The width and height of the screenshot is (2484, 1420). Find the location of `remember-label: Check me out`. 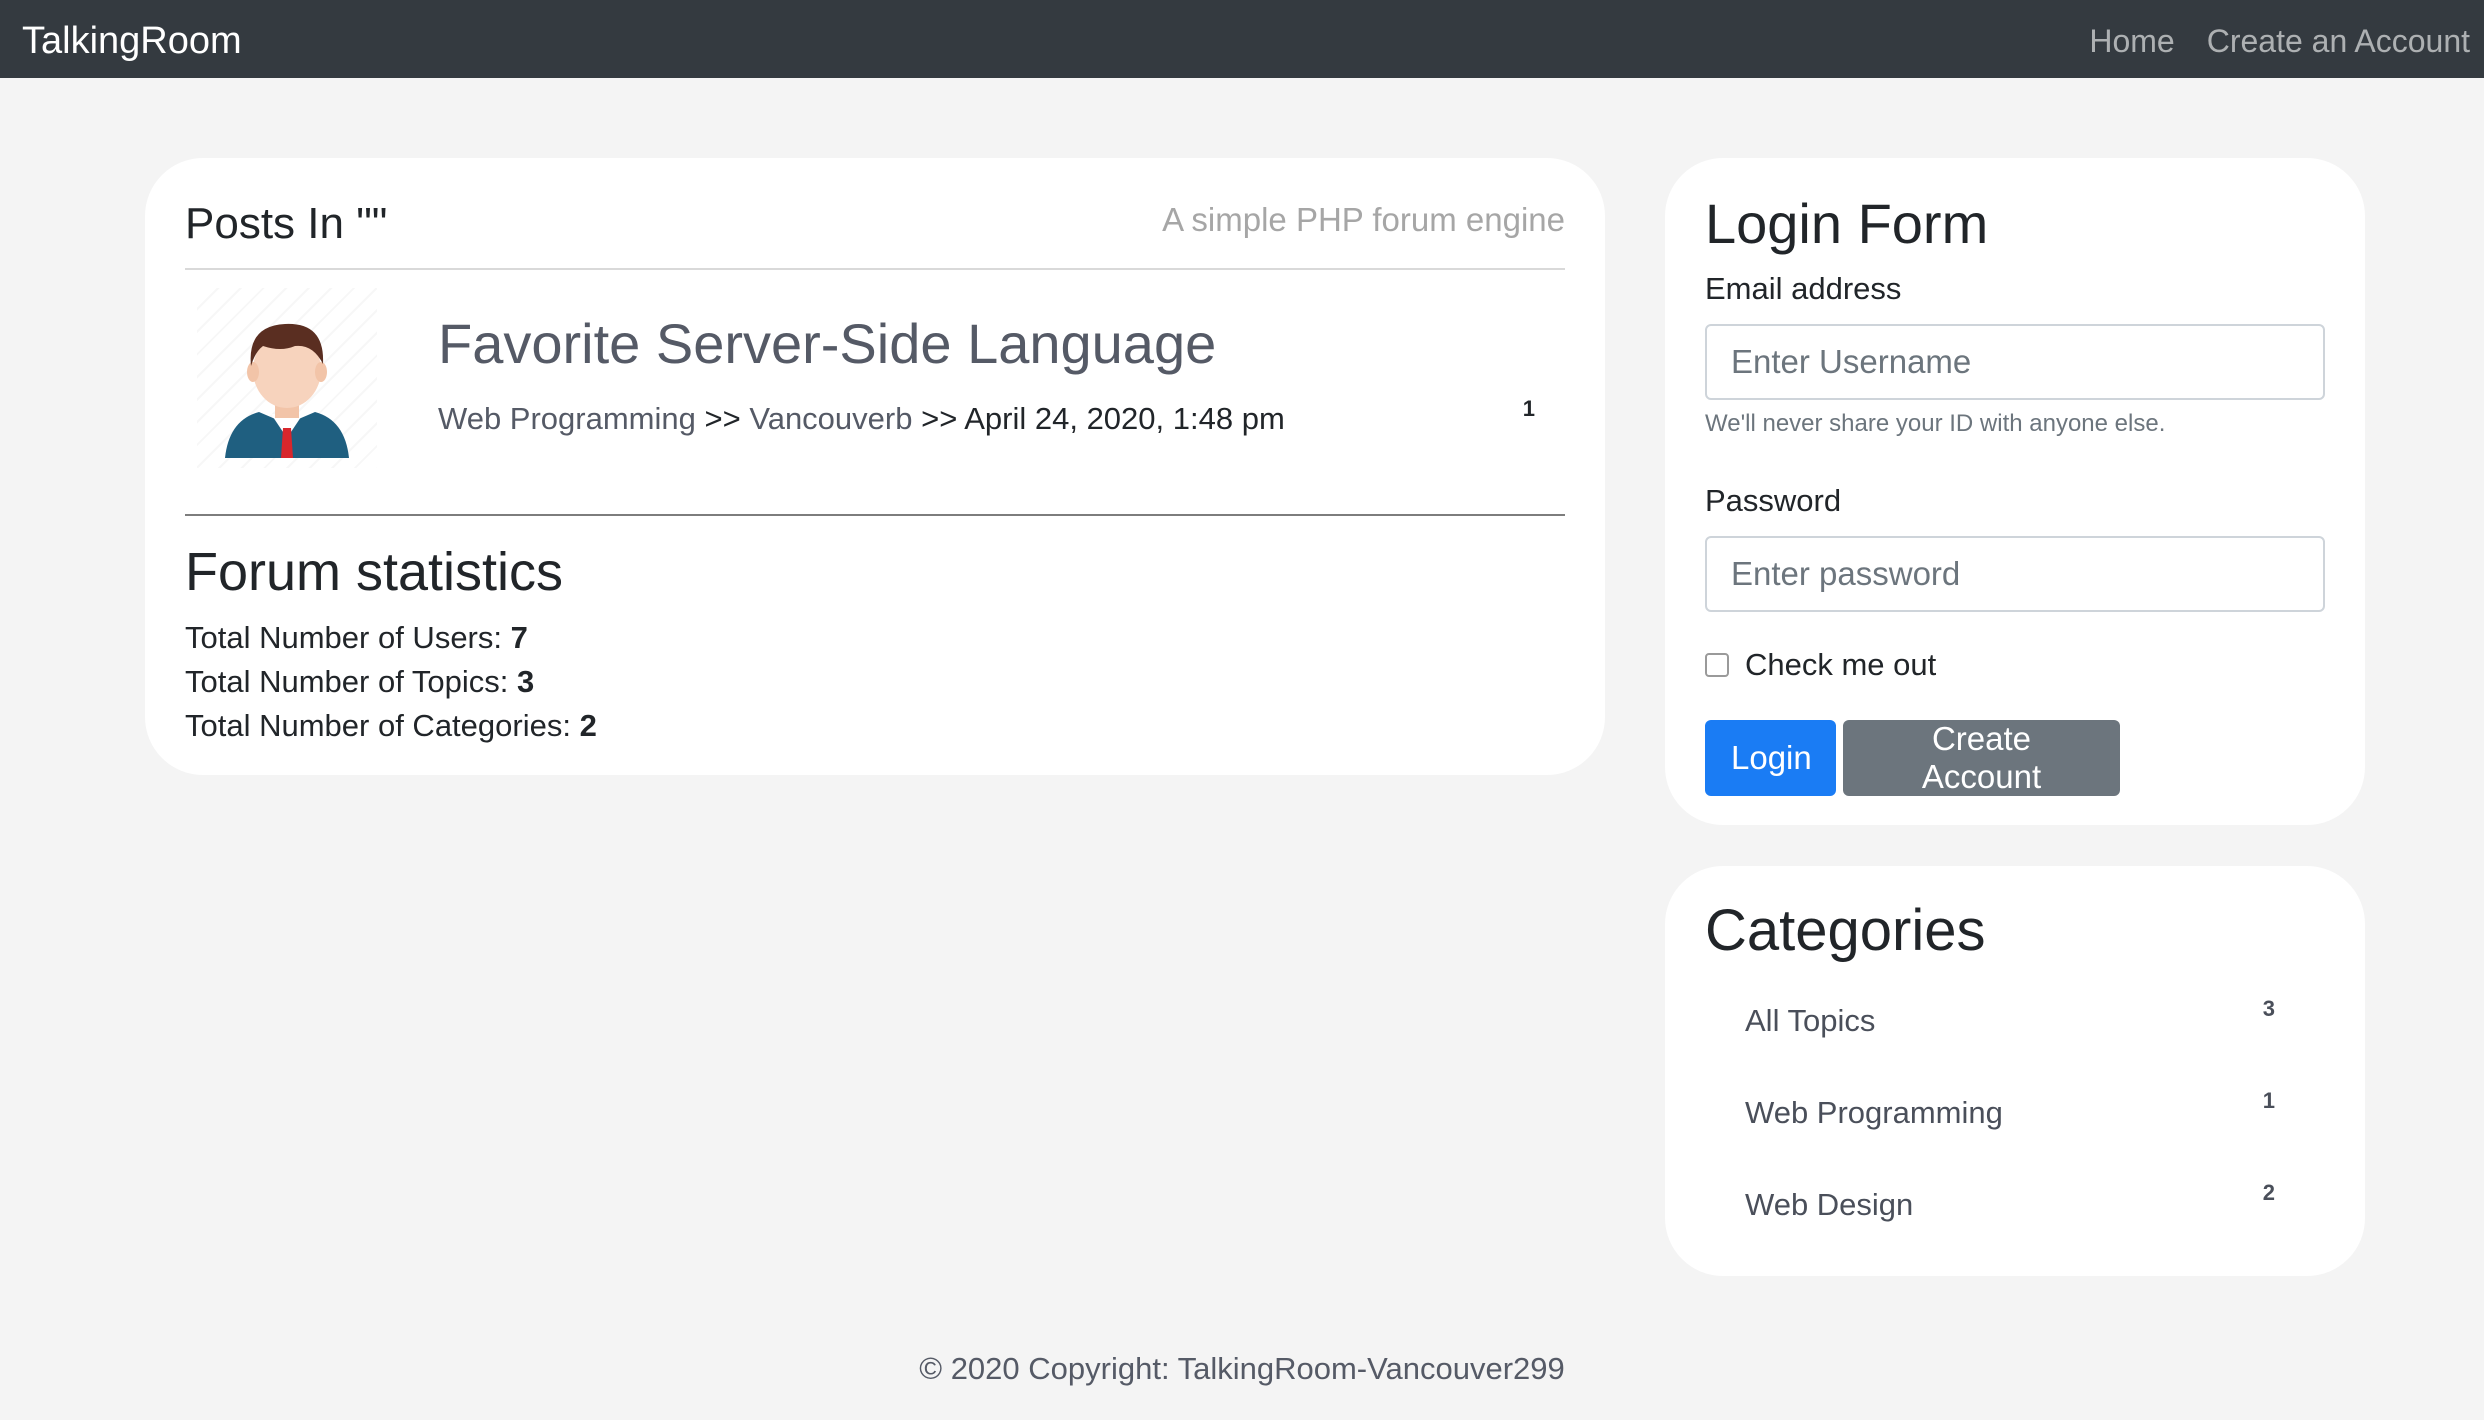

remember-label: Check me out is located at coordinates (1840, 664).